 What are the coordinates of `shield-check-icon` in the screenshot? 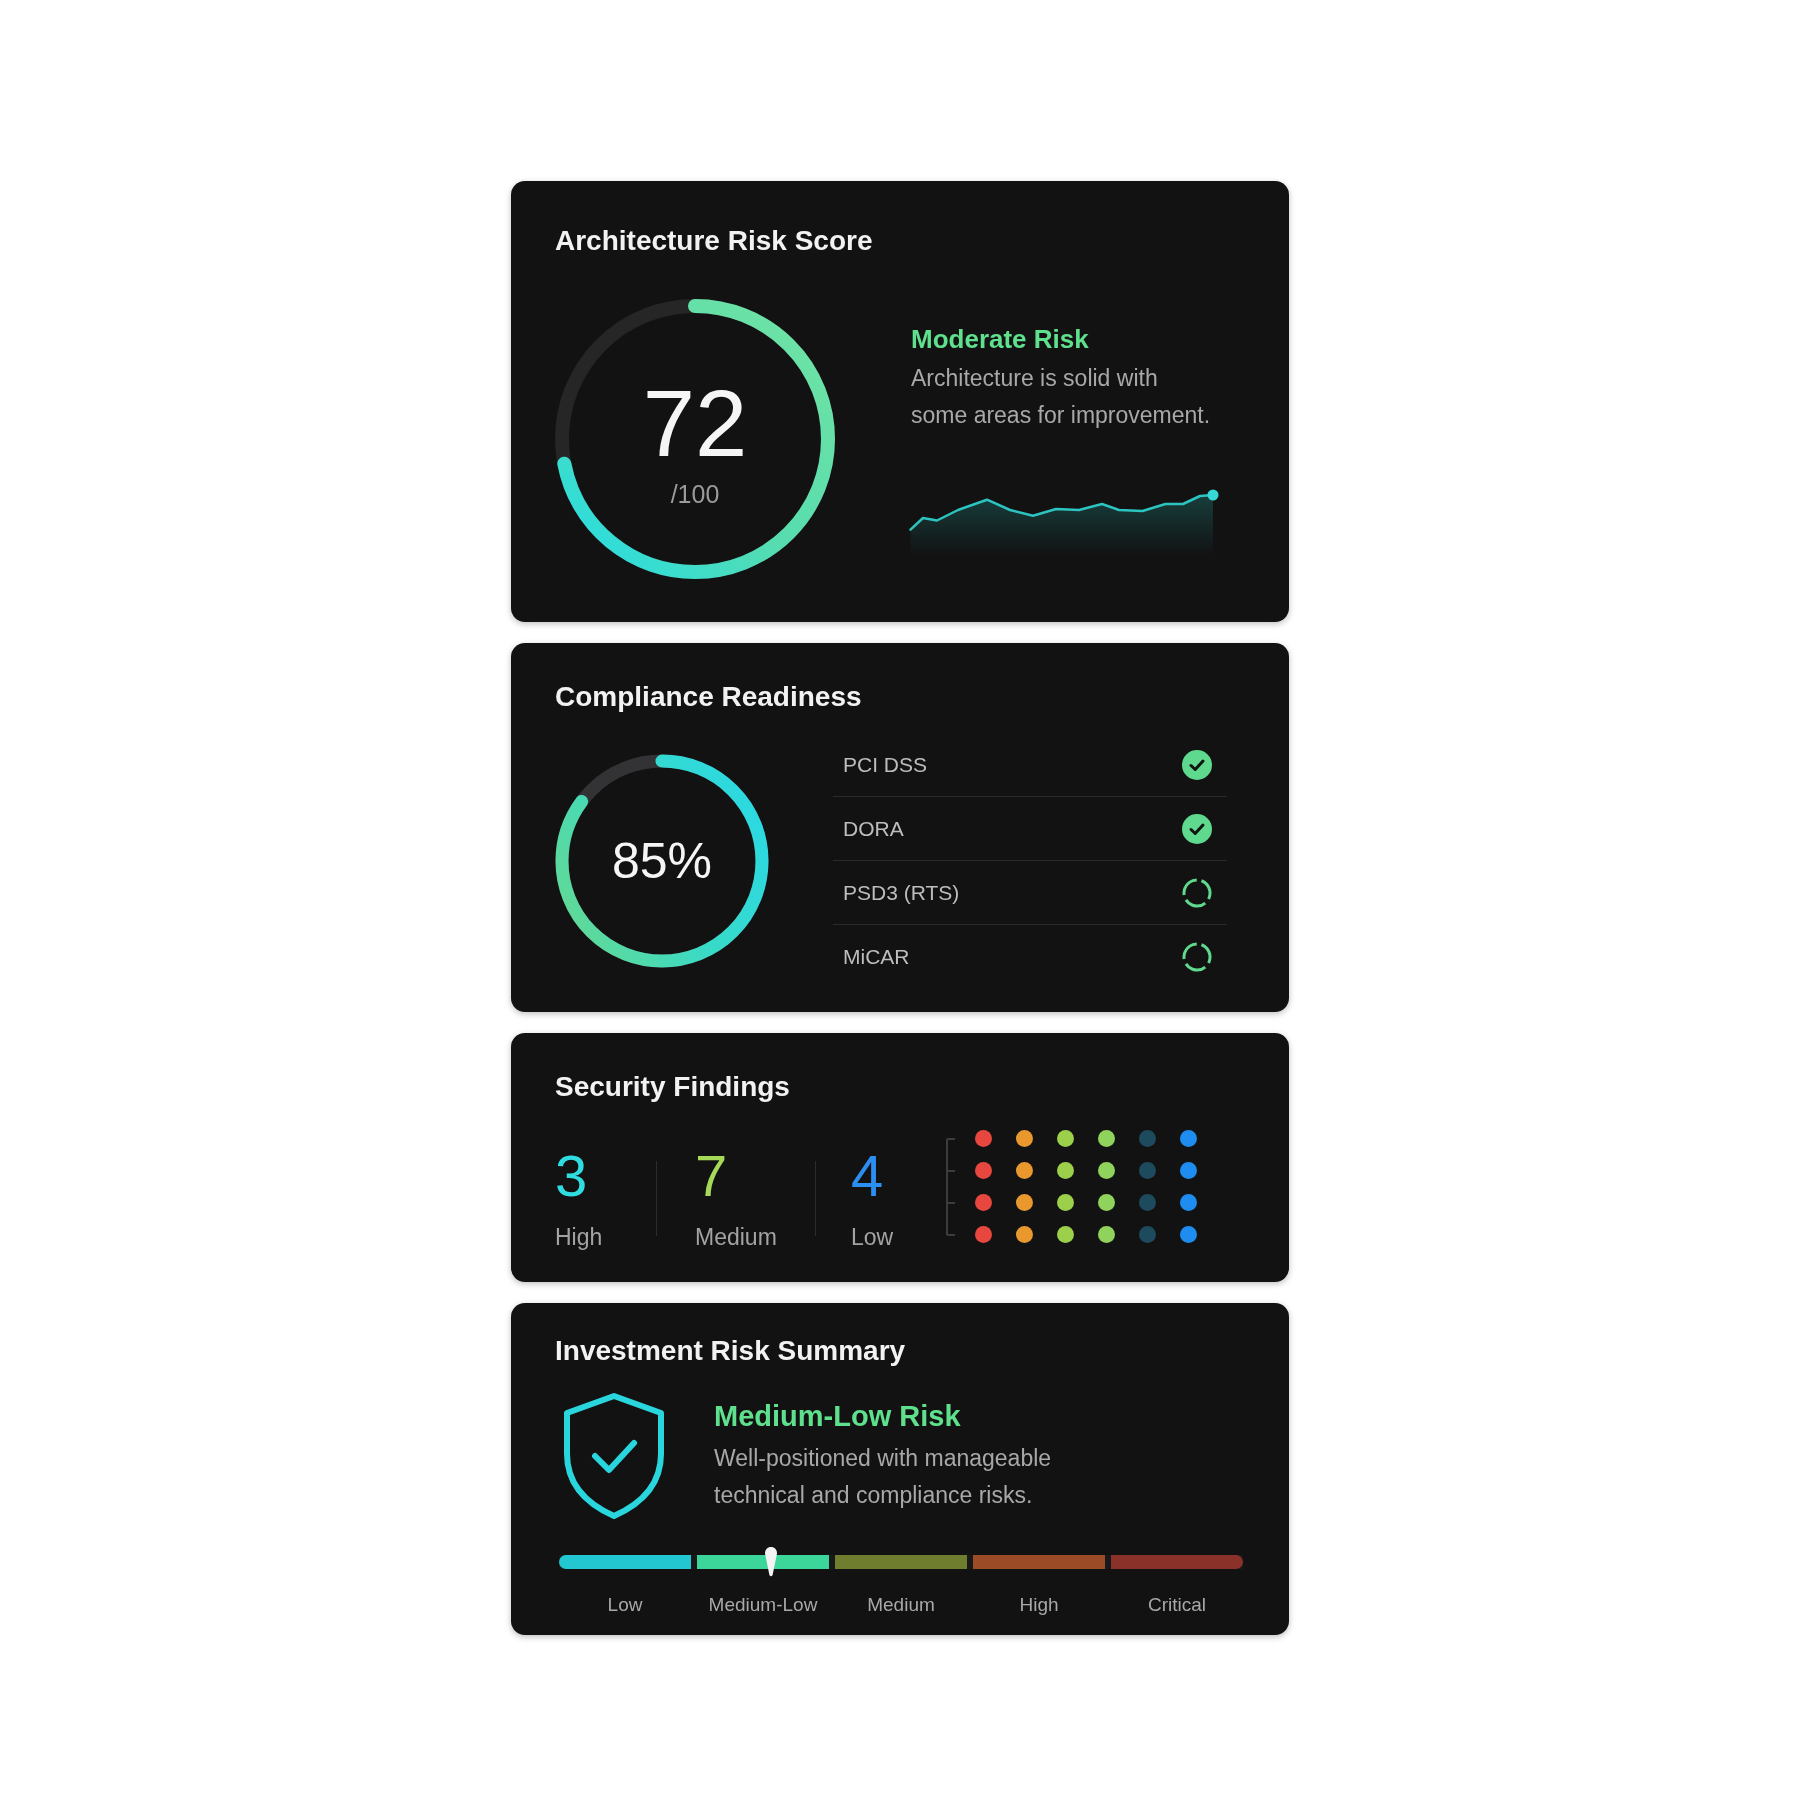 It's located at (614, 1456).